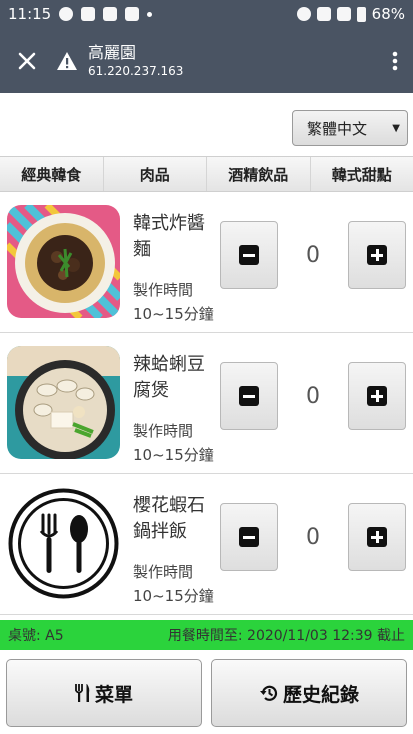 This screenshot has height=734, width=413. I want to click on dish-name: 韓式炸醬麵, so click(169, 236).